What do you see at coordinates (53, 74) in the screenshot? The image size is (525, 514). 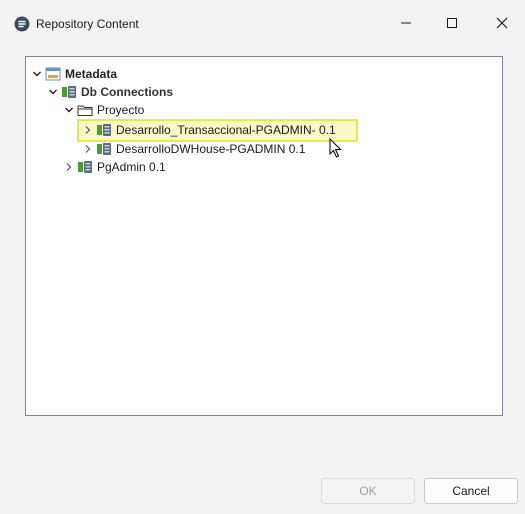 I see `metadata-folder-icon` at bounding box center [53, 74].